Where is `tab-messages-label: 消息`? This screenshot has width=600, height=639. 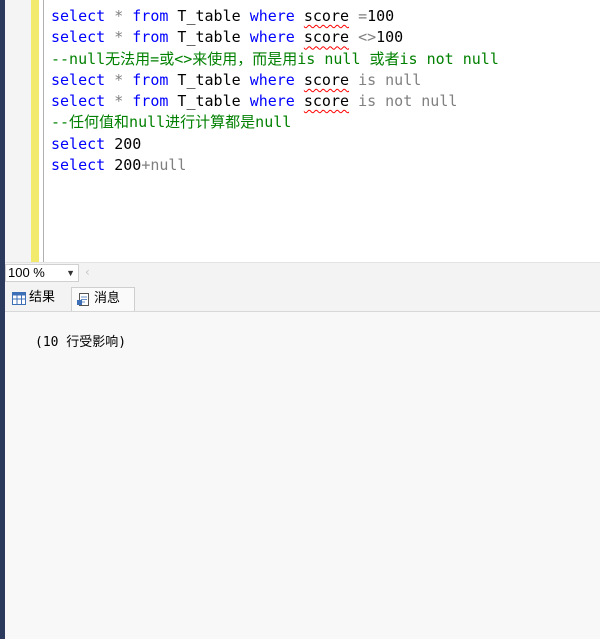 tab-messages-label: 消息 is located at coordinates (107, 298).